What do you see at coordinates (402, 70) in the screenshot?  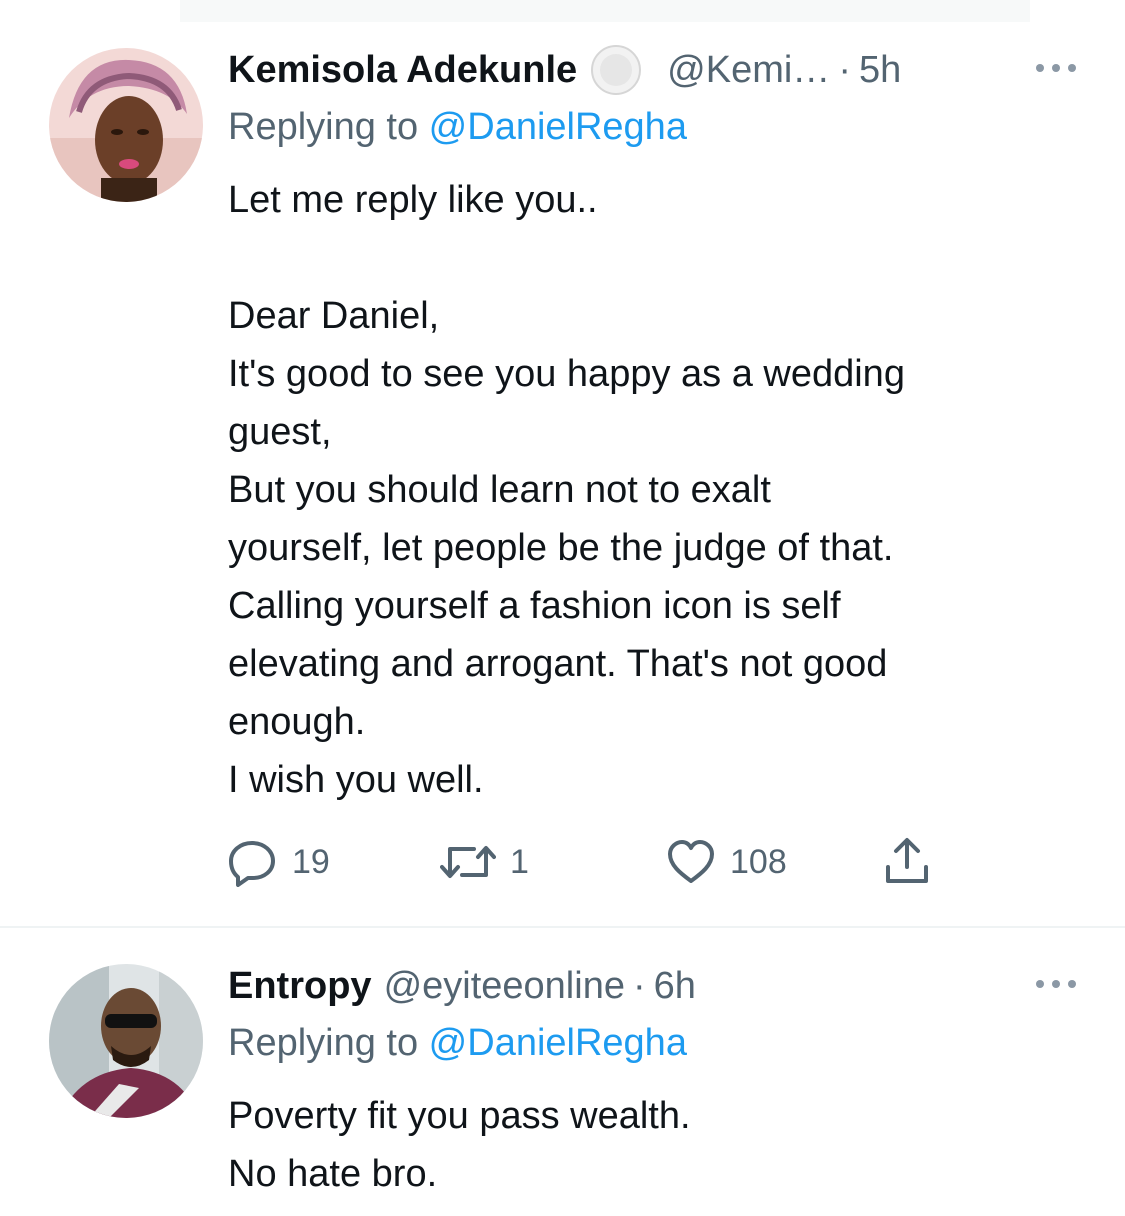 I see `display-name: Kemisola Adekunle` at bounding box center [402, 70].